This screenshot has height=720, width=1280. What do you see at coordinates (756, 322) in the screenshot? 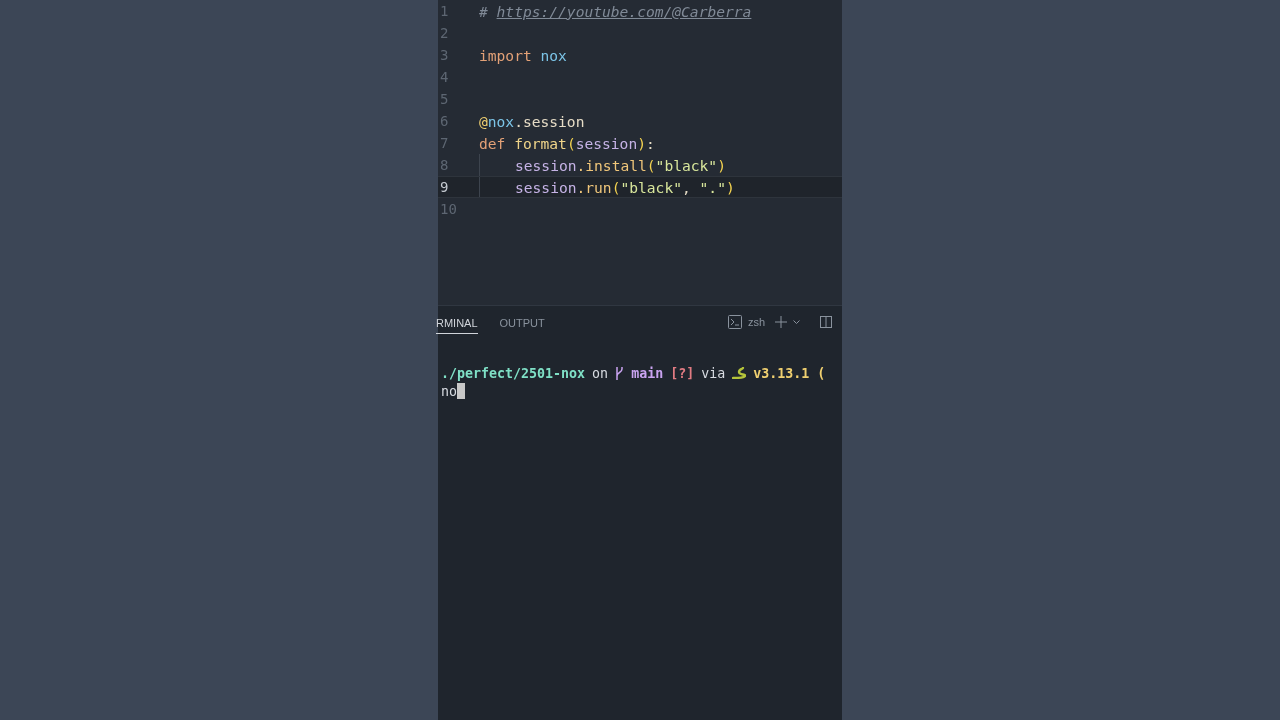
I see `shell-name: zsh` at bounding box center [756, 322].